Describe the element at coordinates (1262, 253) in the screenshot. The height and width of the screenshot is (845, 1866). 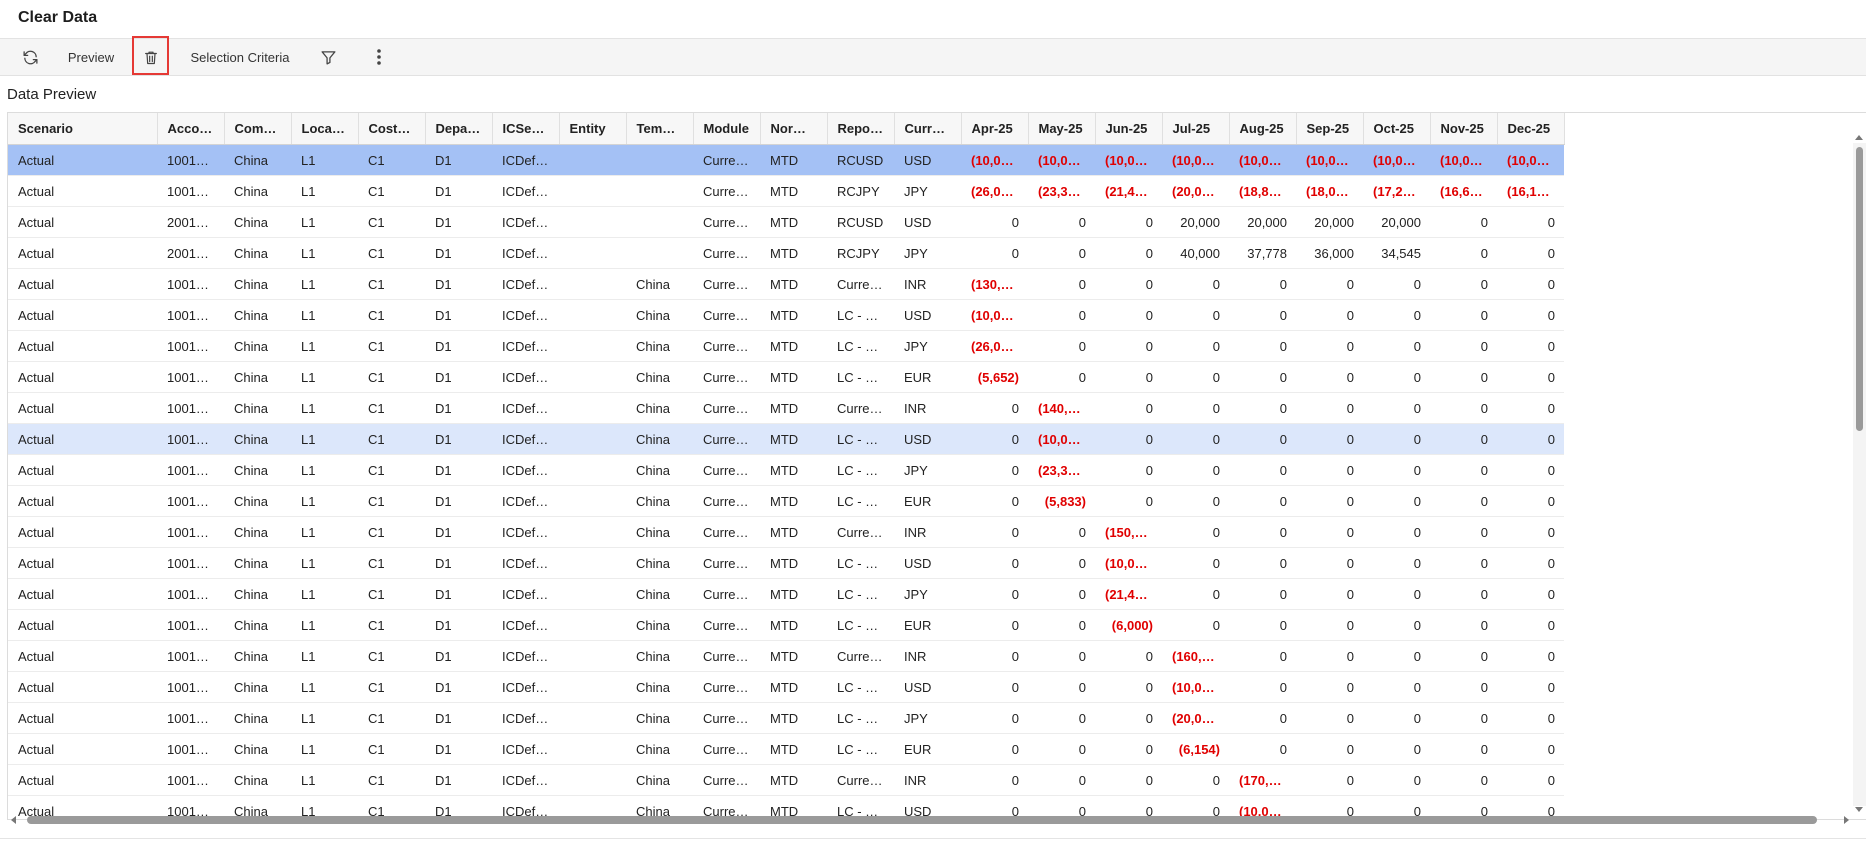
I see `table-cell: 37,778` at that location.